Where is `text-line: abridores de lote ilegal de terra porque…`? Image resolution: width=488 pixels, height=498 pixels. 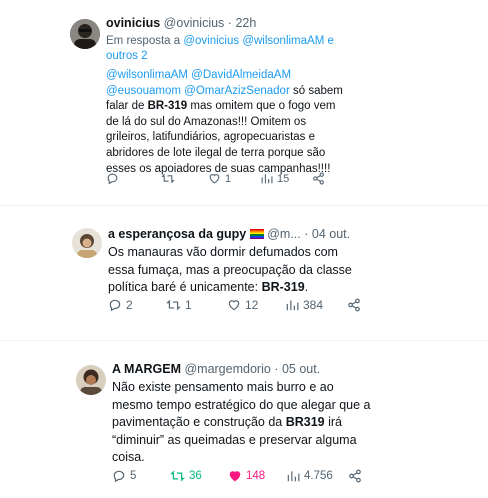 text-line: abridores de lote ilegal de terra porque… is located at coordinates (216, 152).